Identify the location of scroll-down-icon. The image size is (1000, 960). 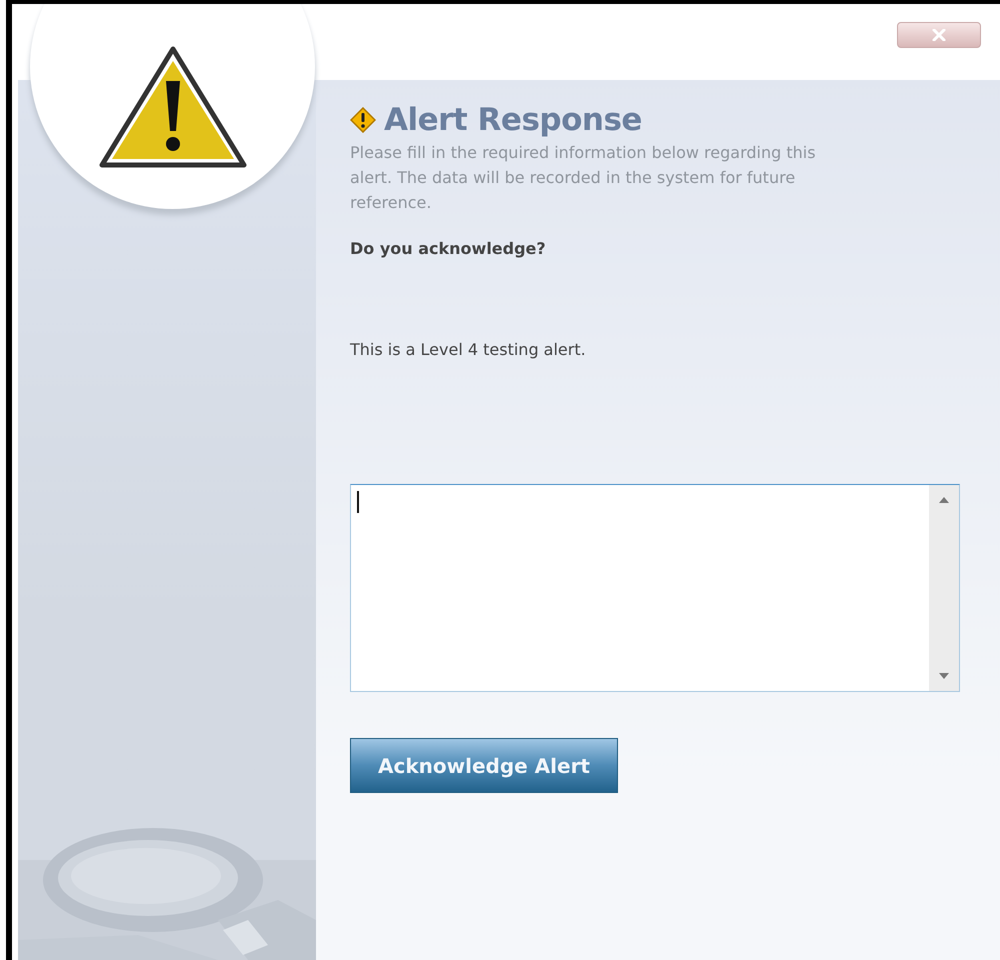
(944, 676).